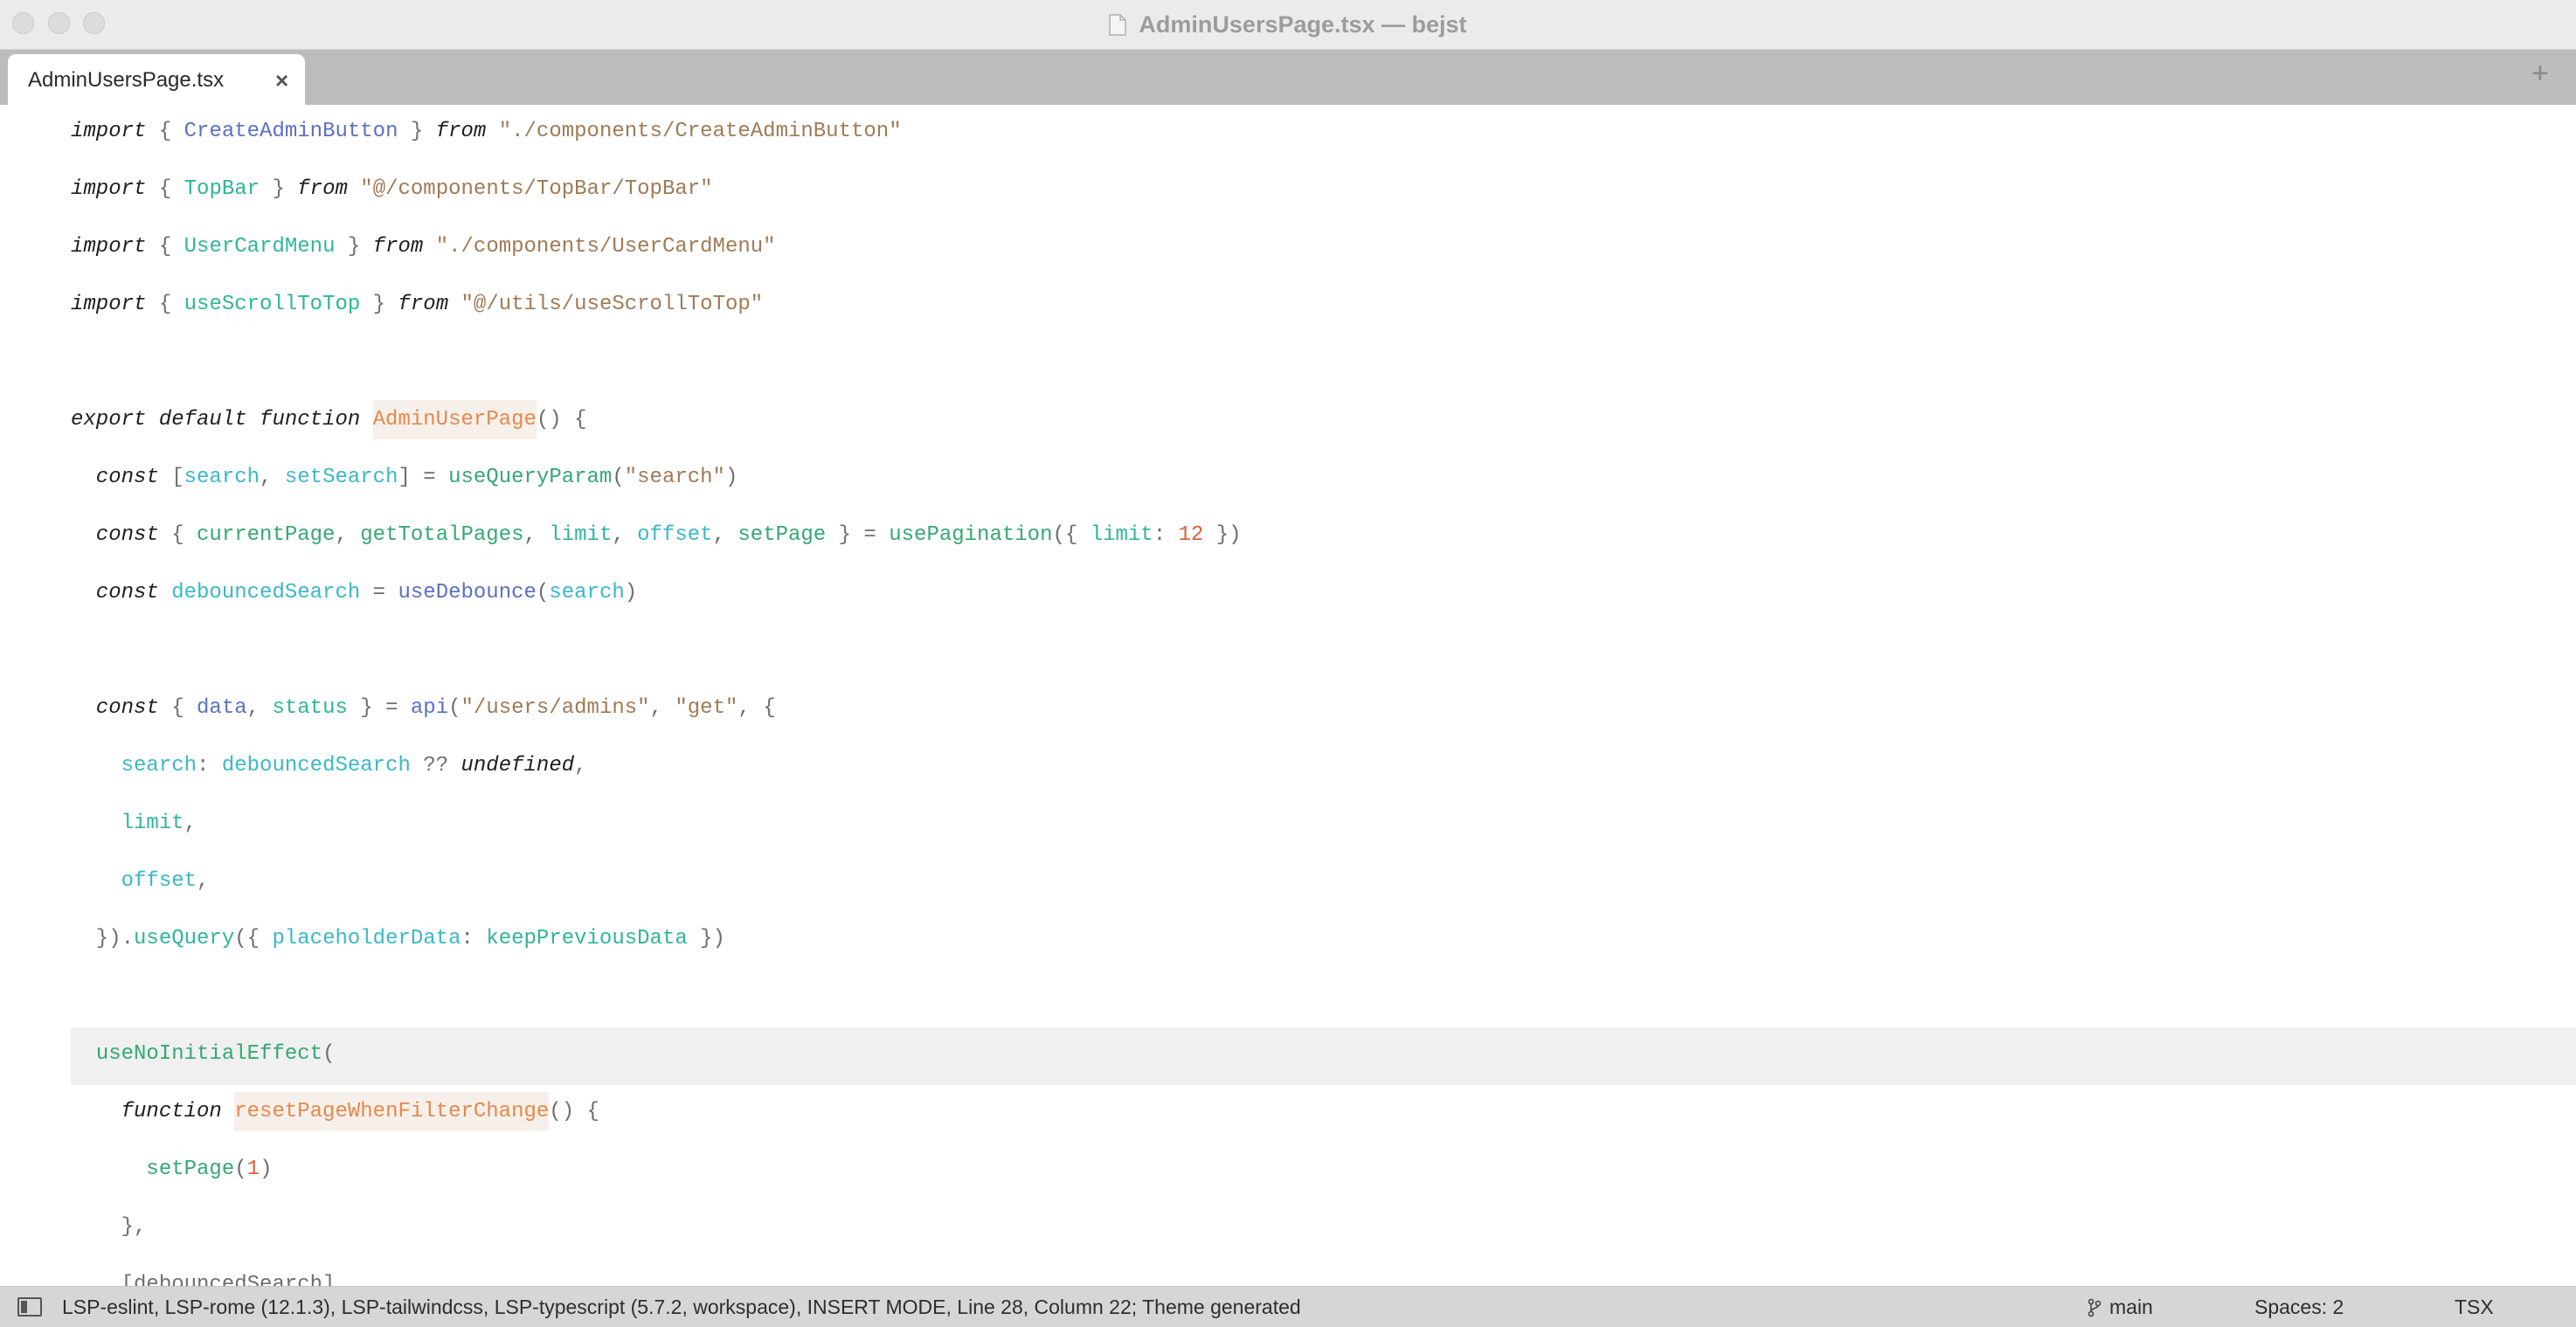 Image resolution: width=2576 pixels, height=1327 pixels. Describe the element at coordinates (731, 477) in the screenshot. I see `code-token: )` at that location.